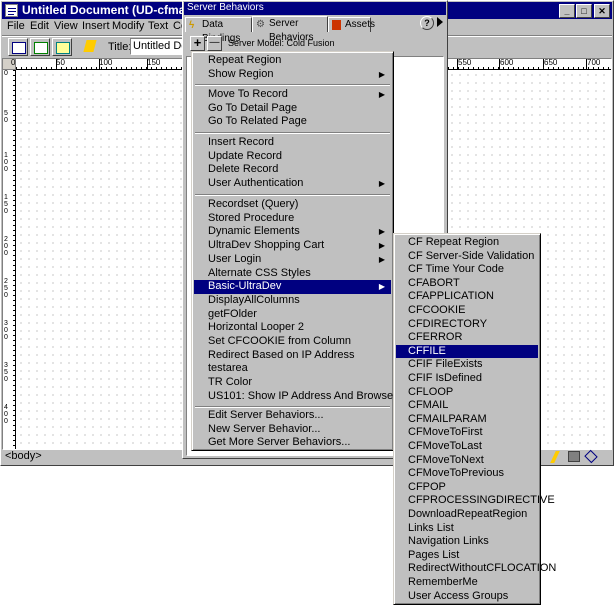  Describe the element at coordinates (23, 456) in the screenshot. I see `tag-selector: <body>` at that location.